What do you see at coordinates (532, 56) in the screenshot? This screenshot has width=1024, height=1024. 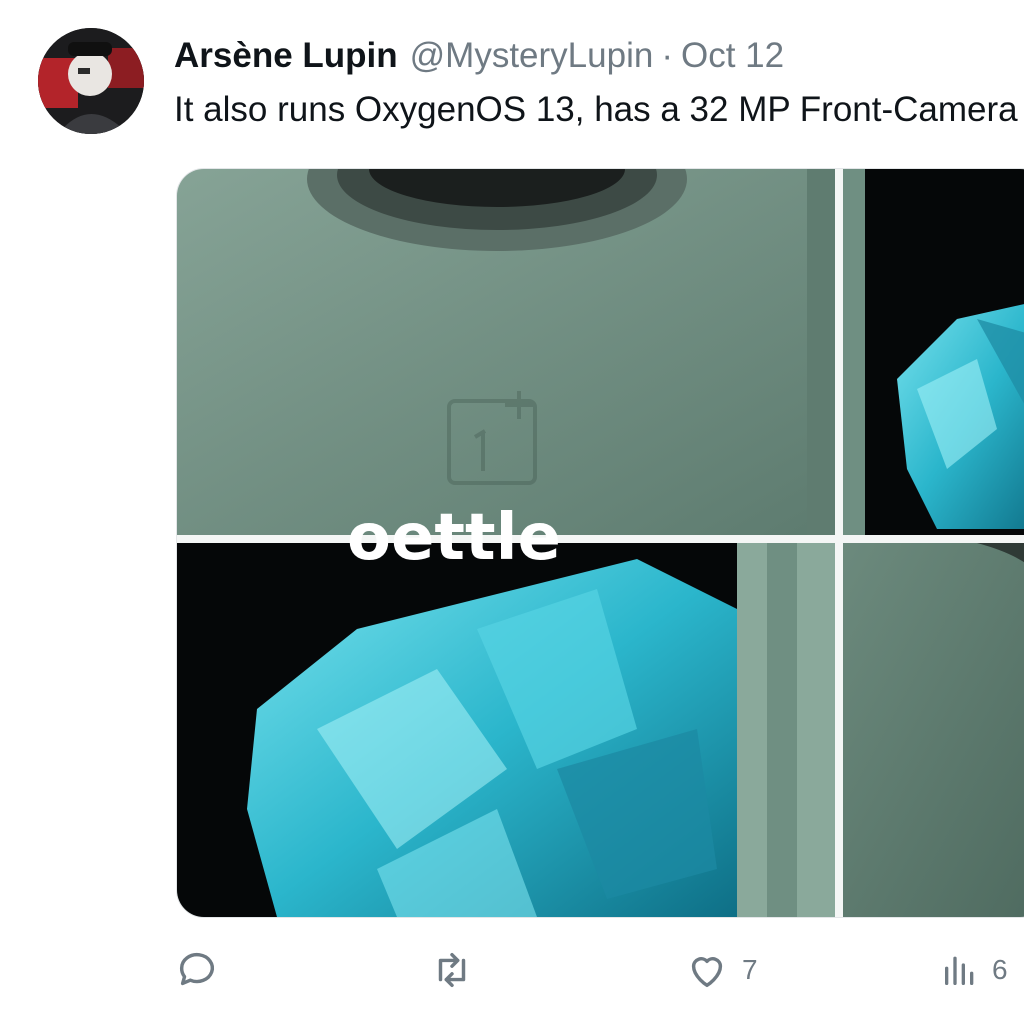 I see `author-handle: @MysteryLupin` at bounding box center [532, 56].